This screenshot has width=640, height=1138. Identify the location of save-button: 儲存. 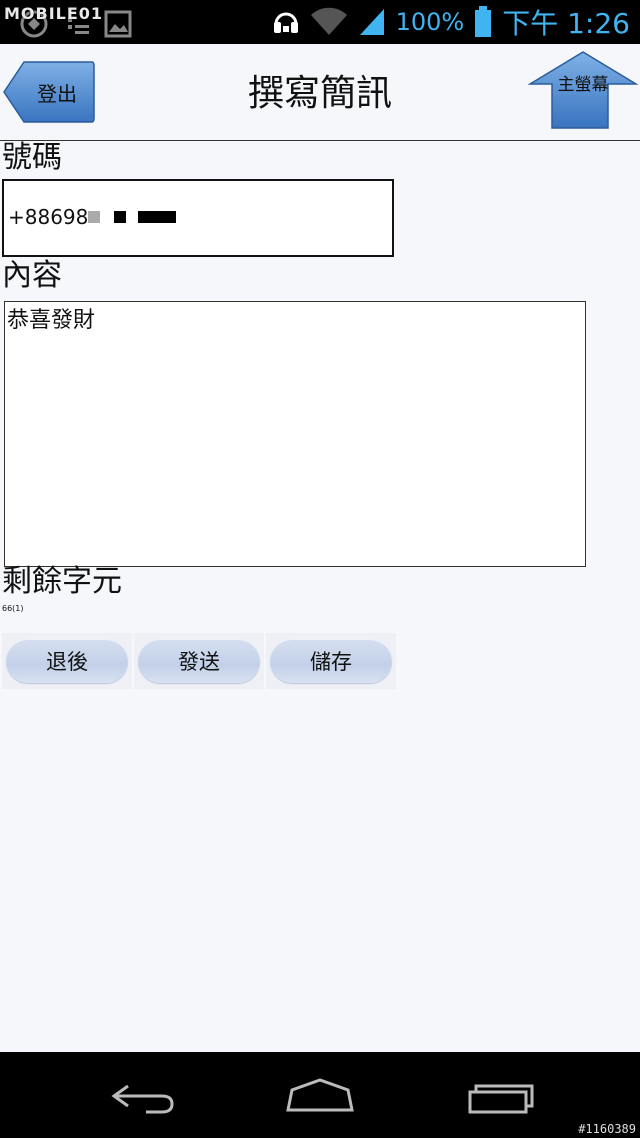
(331, 661).